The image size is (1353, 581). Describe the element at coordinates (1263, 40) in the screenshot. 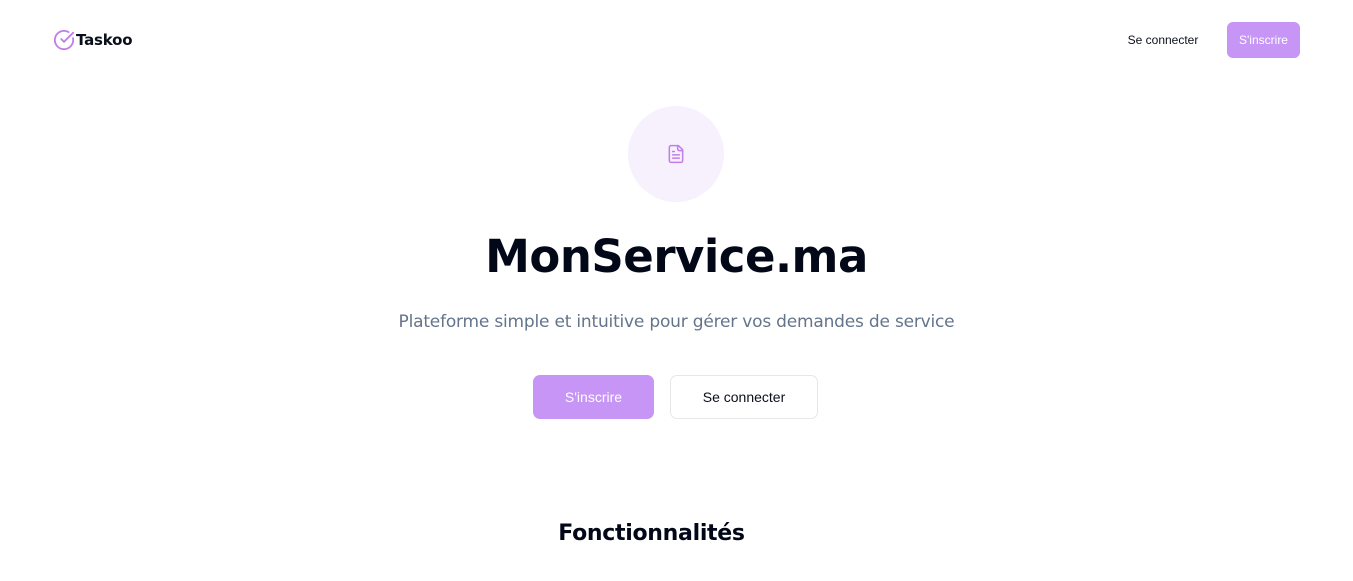

I see `header-signup-button: S'inscrire` at that location.